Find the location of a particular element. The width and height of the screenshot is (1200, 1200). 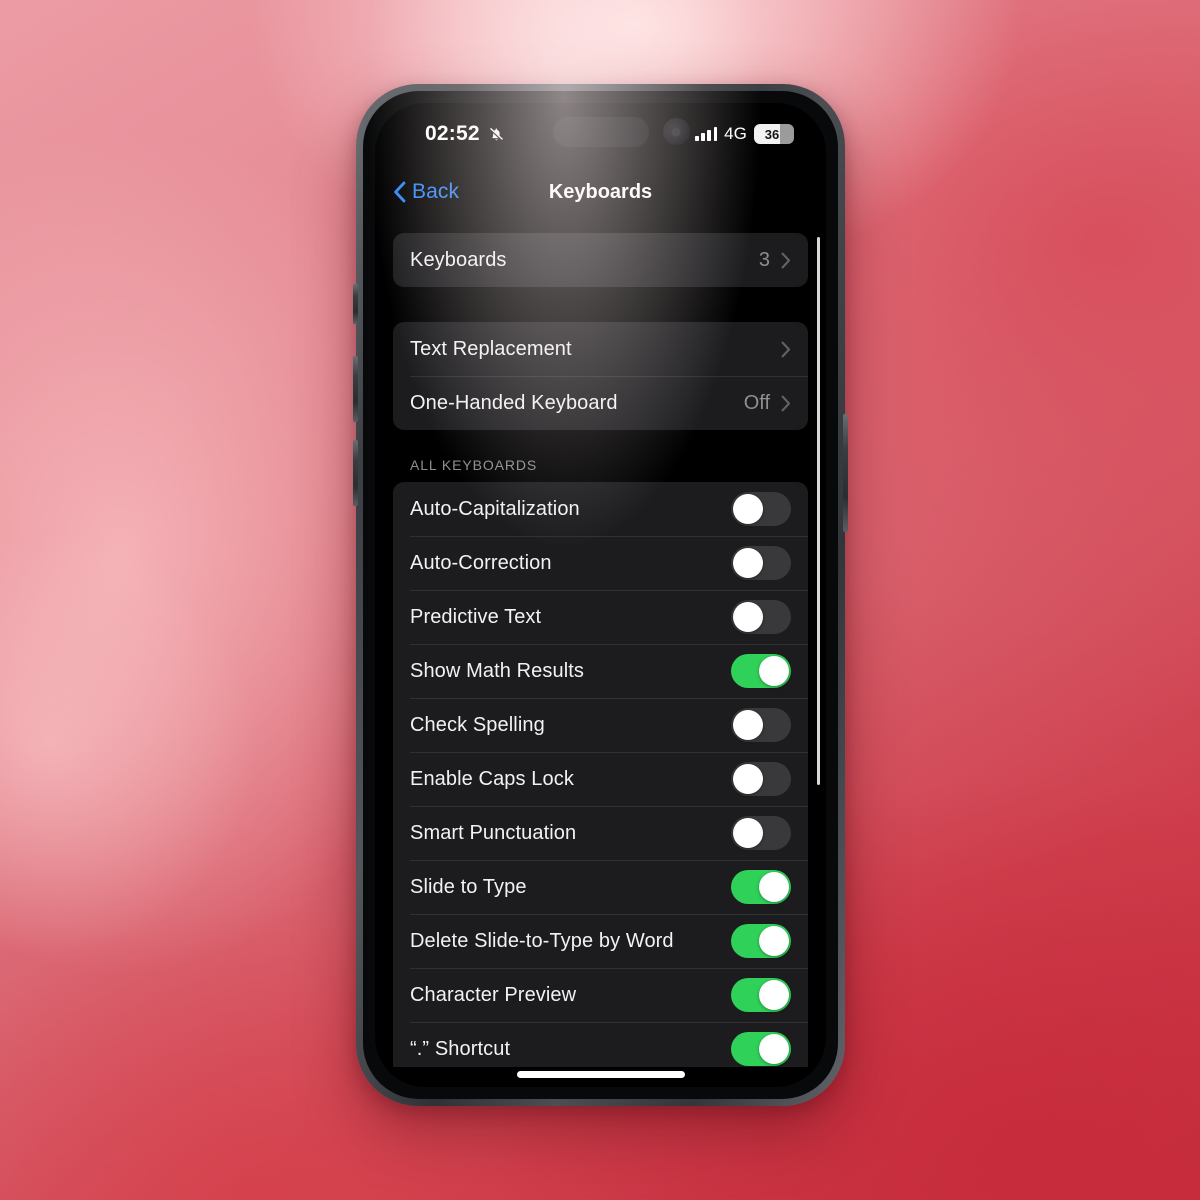

row-value: Off is located at coordinates (756, 402).